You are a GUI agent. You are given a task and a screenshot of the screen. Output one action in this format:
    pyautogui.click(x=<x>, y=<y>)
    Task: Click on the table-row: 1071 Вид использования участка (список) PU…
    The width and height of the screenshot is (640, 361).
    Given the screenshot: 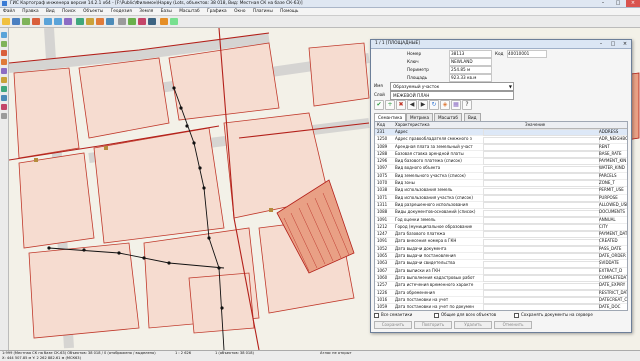 What is the action you would take?
    pyautogui.click(x=501, y=198)
    